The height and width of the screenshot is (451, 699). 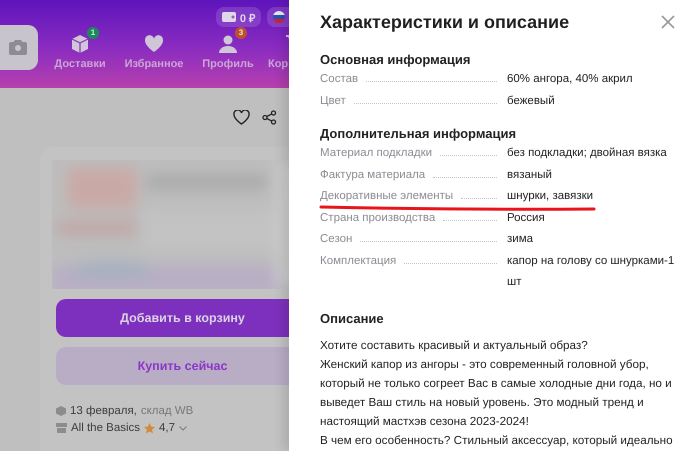 I want to click on chevron-down-icon, so click(x=183, y=428).